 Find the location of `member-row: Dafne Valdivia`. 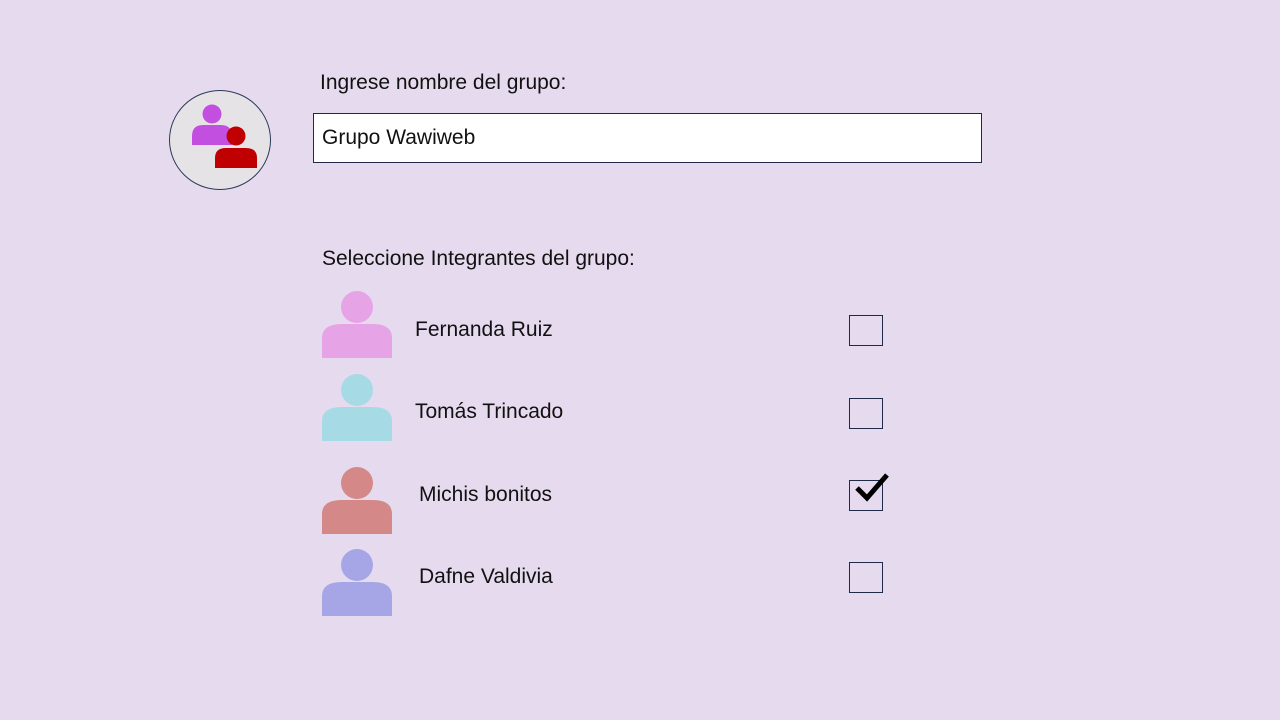

member-row: Dafne Valdivia is located at coordinates (622, 584).